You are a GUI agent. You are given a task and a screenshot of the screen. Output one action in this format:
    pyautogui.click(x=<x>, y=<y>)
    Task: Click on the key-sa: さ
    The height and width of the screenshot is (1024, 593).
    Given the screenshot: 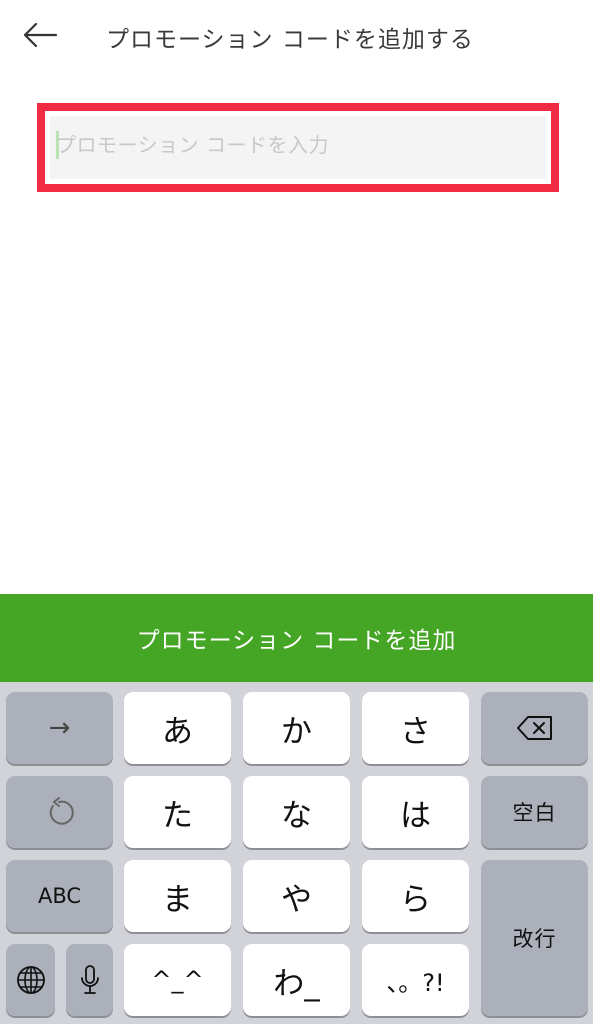 What is the action you would take?
    pyautogui.click(x=415, y=728)
    